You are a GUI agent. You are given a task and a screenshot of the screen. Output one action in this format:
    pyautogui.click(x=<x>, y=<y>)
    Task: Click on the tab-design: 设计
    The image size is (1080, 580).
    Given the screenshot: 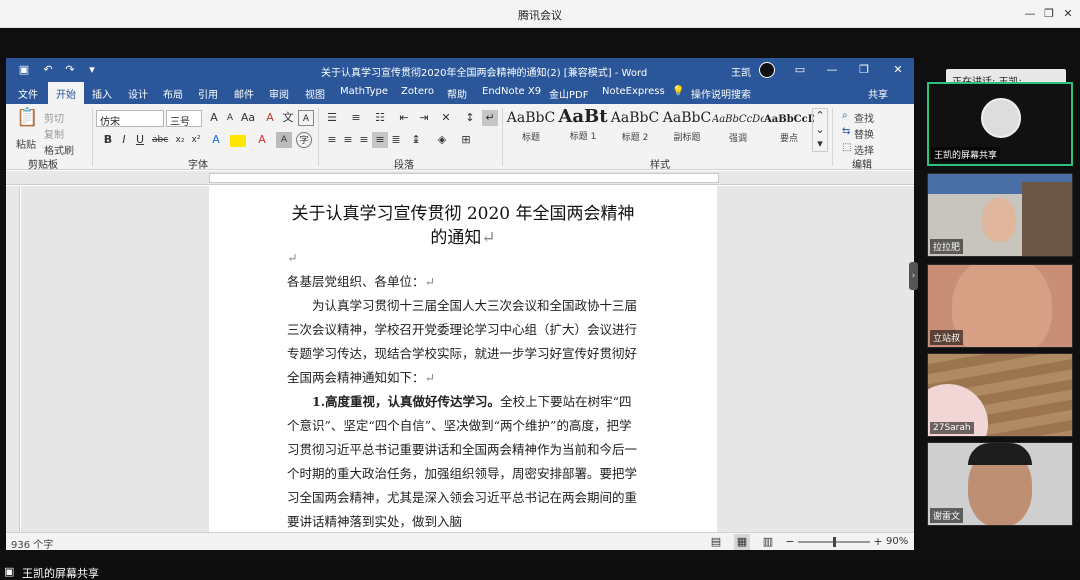 What is the action you would take?
    pyautogui.click(x=138, y=93)
    